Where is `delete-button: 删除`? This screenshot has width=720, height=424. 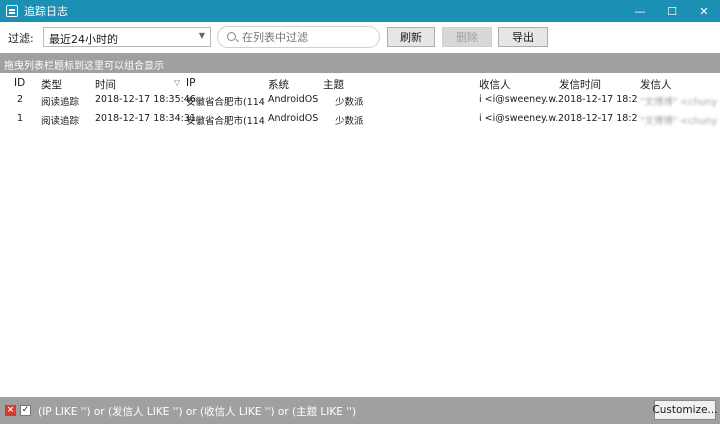
delete-button: 删除 is located at coordinates (467, 37).